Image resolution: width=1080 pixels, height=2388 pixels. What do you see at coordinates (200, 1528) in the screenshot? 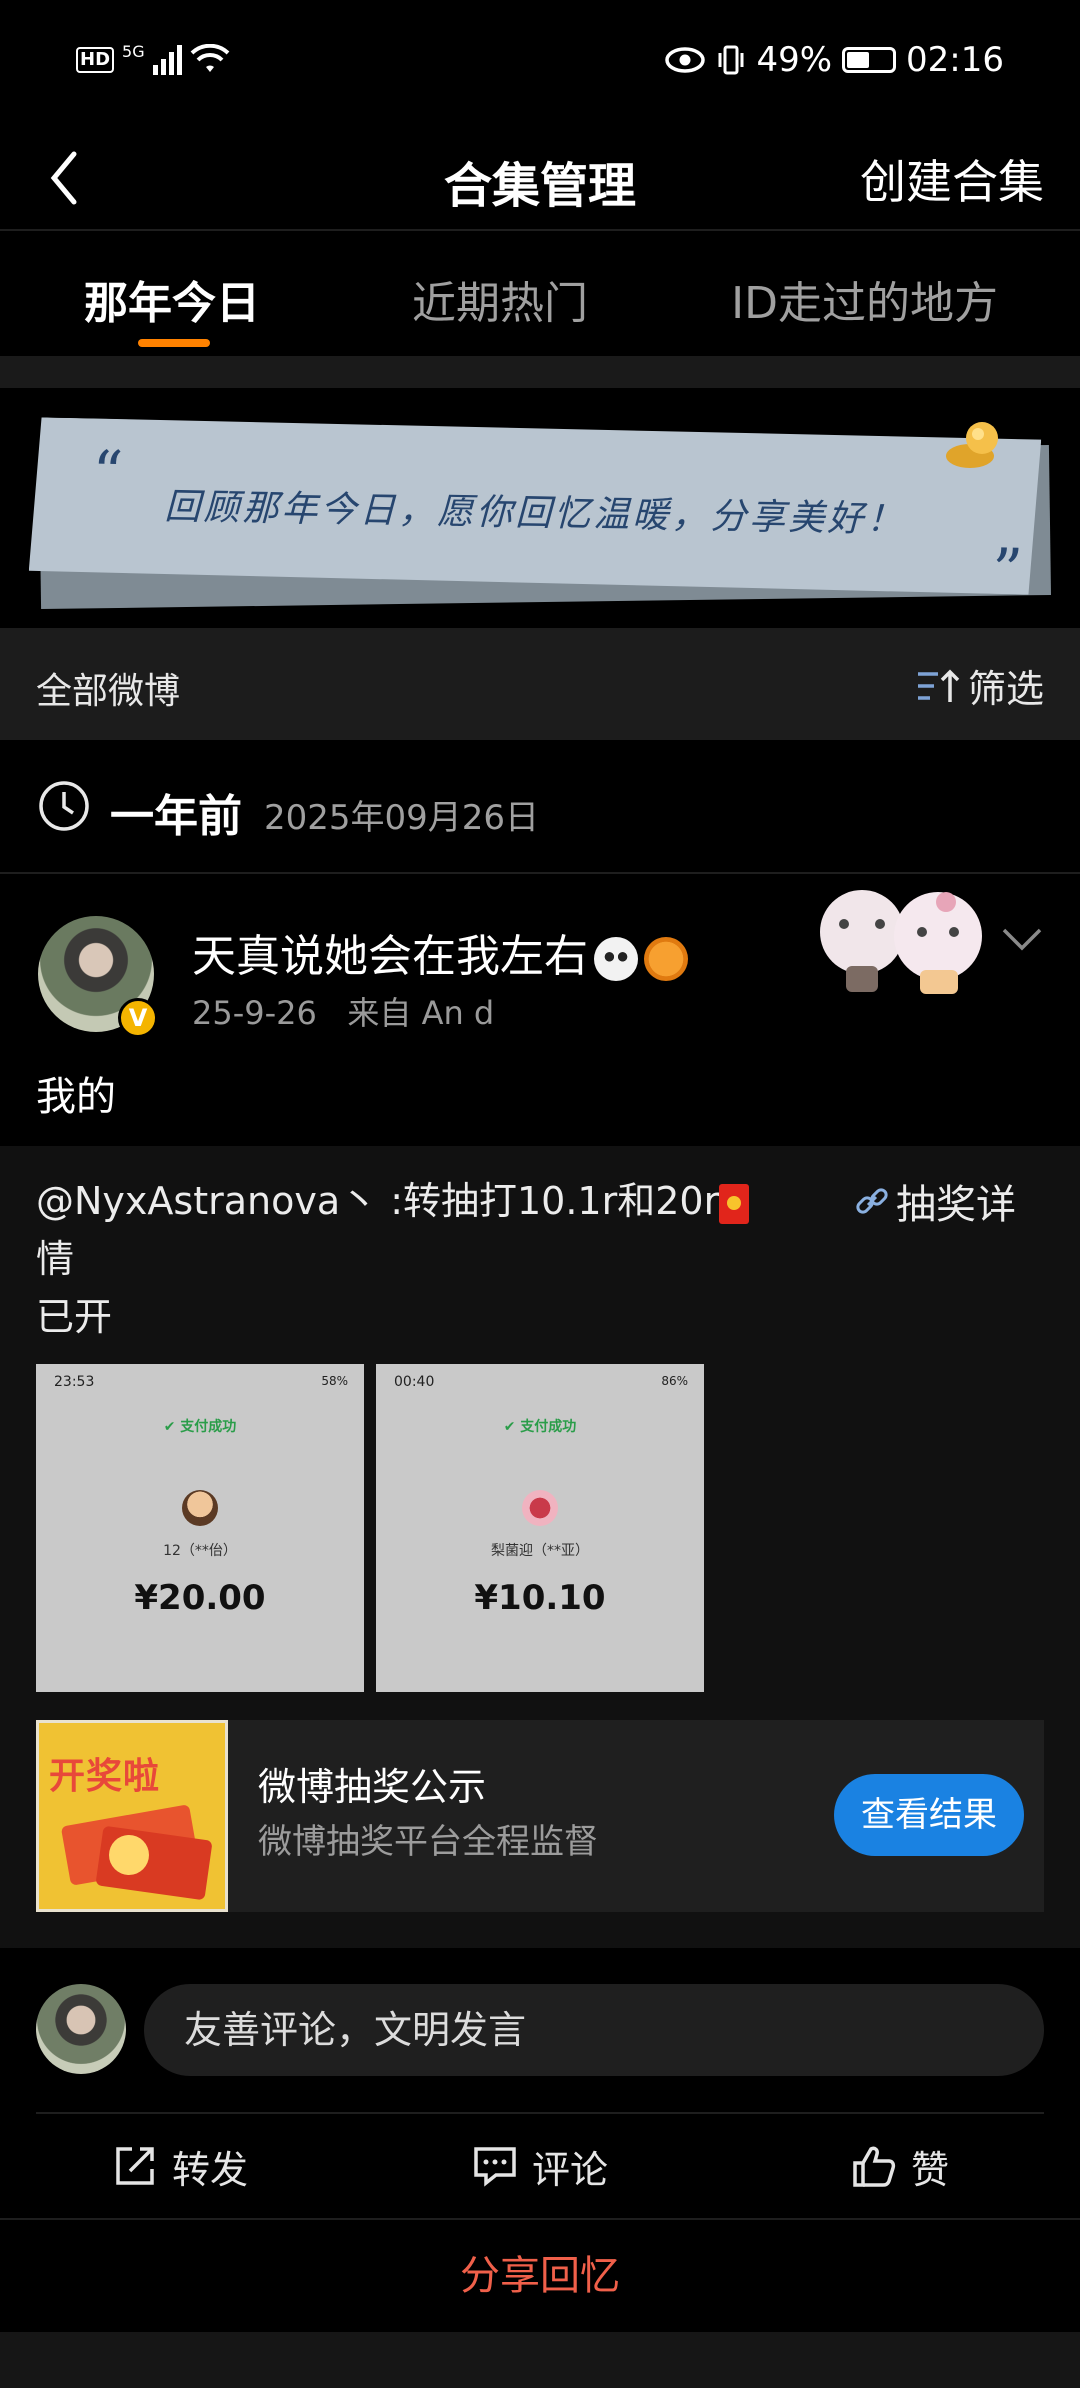
I see `payment-screenshot-1: 23:53 58% ✔ 支付成功 12（**佁） ¥20.00` at bounding box center [200, 1528].